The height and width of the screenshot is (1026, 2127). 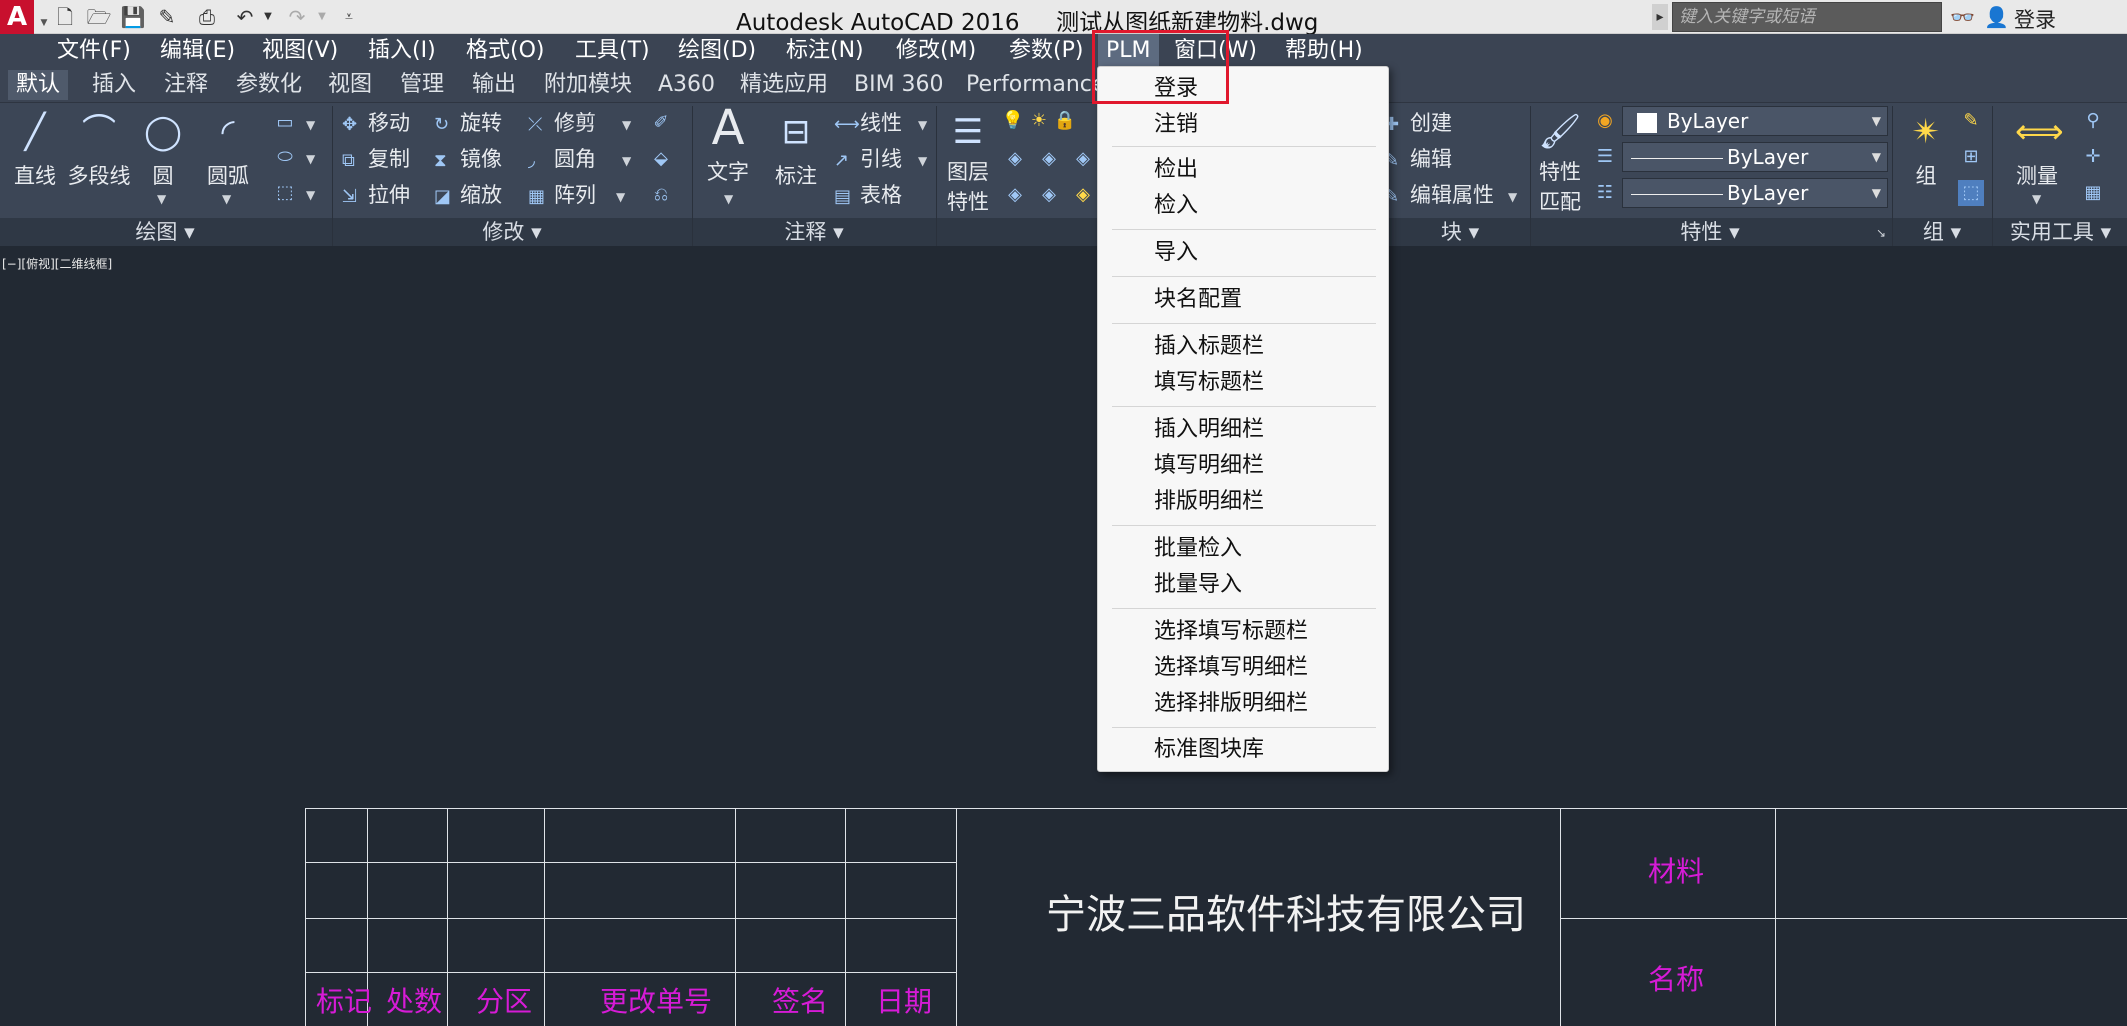 I want to click on trim-dropdown-icon: ▼, so click(x=626, y=125).